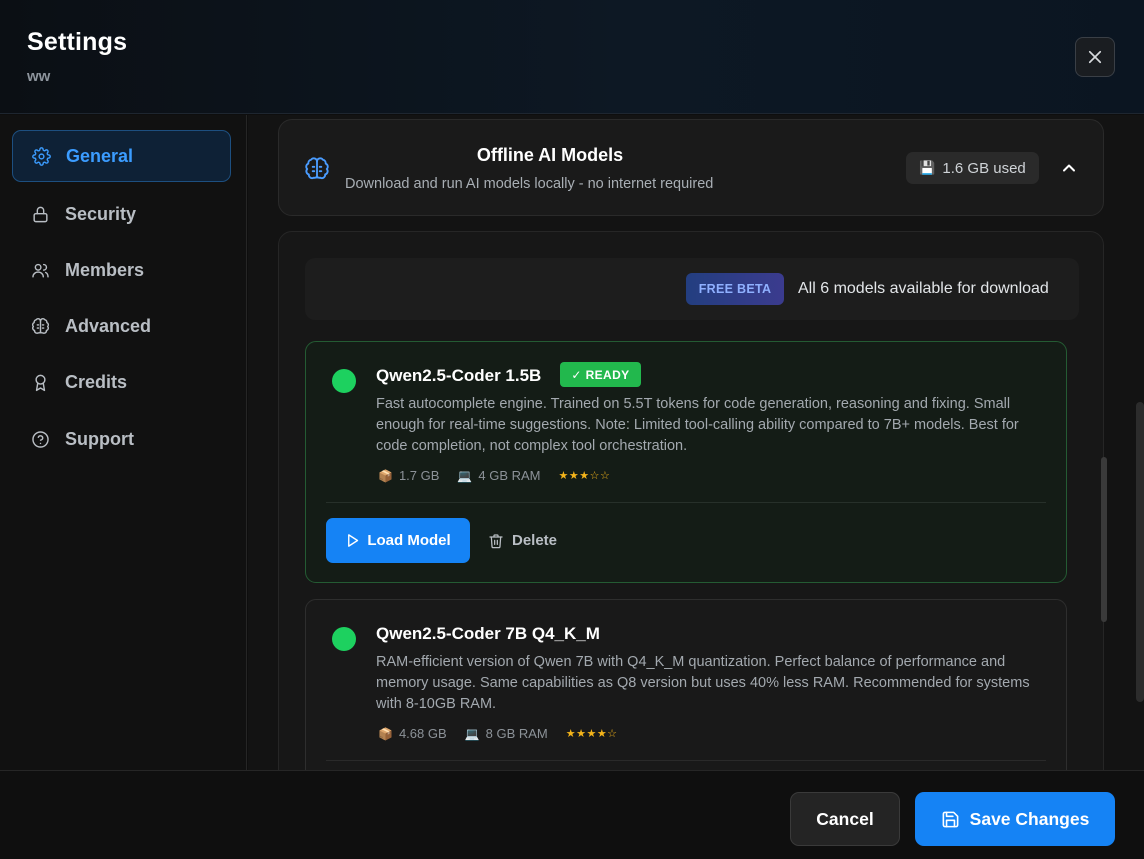 The height and width of the screenshot is (859, 1144). I want to click on save-changes-button: Save Changes, so click(1015, 819).